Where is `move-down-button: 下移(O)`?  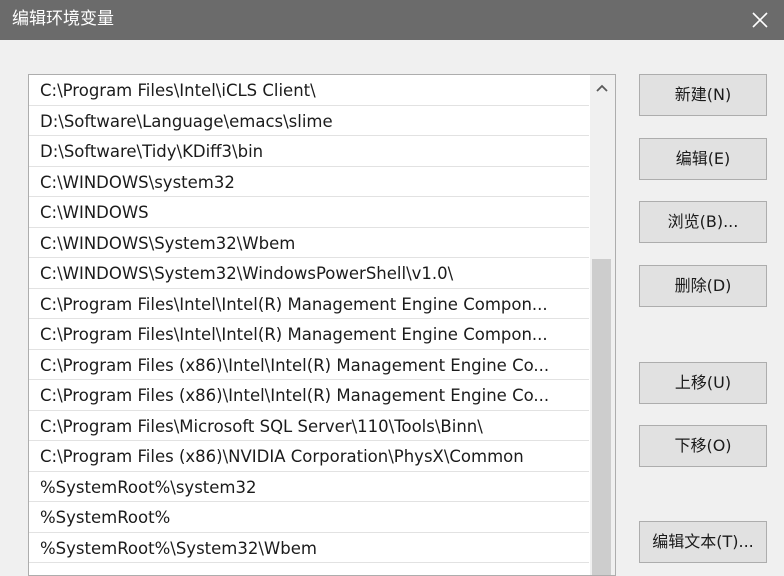 move-down-button: 下移(O) is located at coordinates (703, 446).